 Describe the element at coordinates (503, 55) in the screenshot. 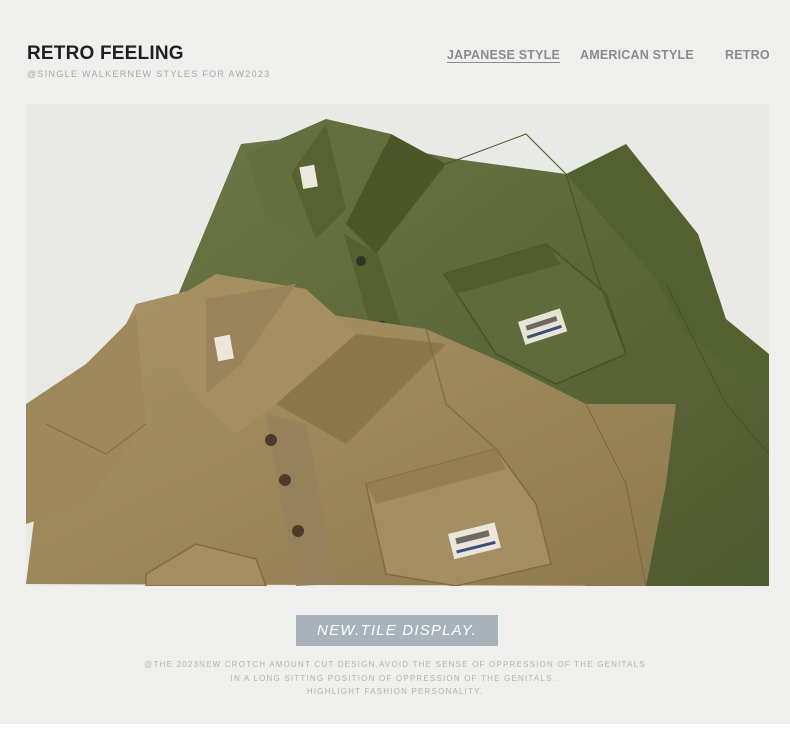

I see `nav-japanese-style: JAPANESE STYLE` at that location.